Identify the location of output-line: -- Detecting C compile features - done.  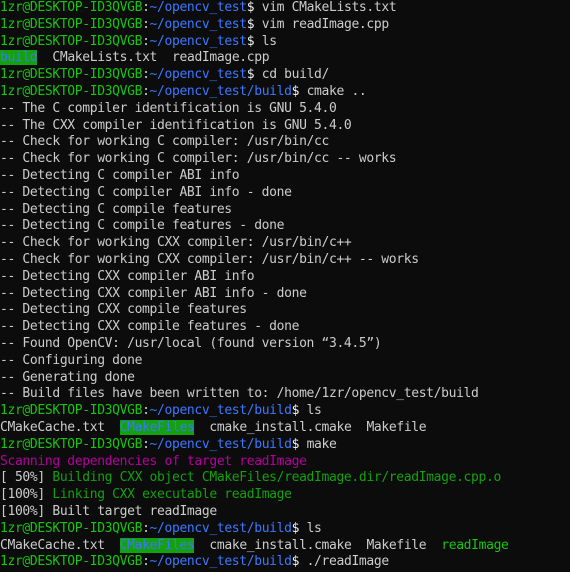
(285, 226).